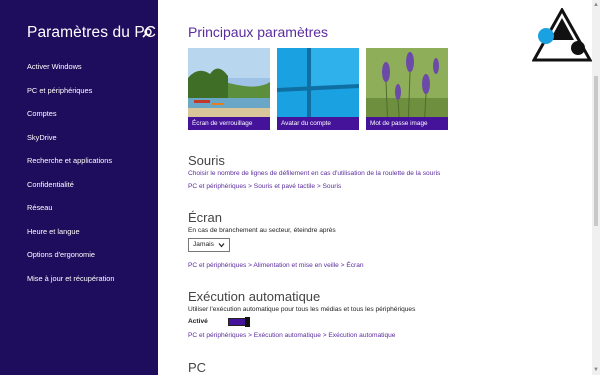 The height and width of the screenshot is (375, 600). Describe the element at coordinates (407, 123) in the screenshot. I see `tile-caption: Mot de passe image` at that location.